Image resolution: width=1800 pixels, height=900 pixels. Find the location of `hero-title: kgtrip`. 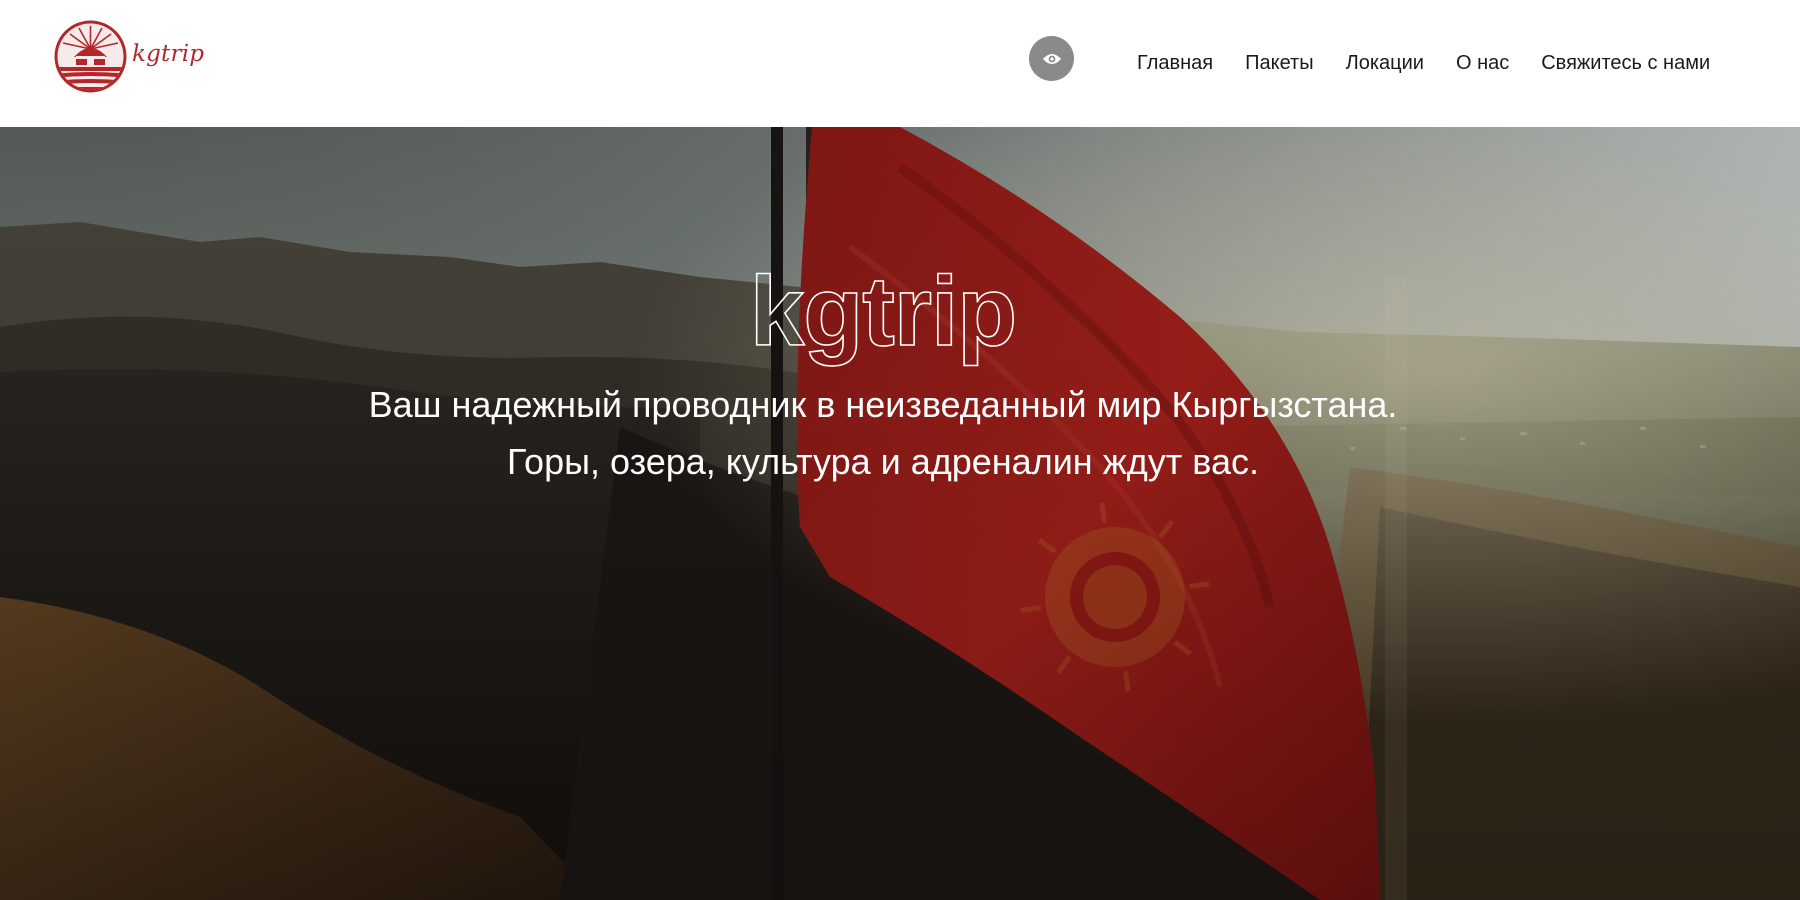

hero-title: kgtrip is located at coordinates (883, 311).